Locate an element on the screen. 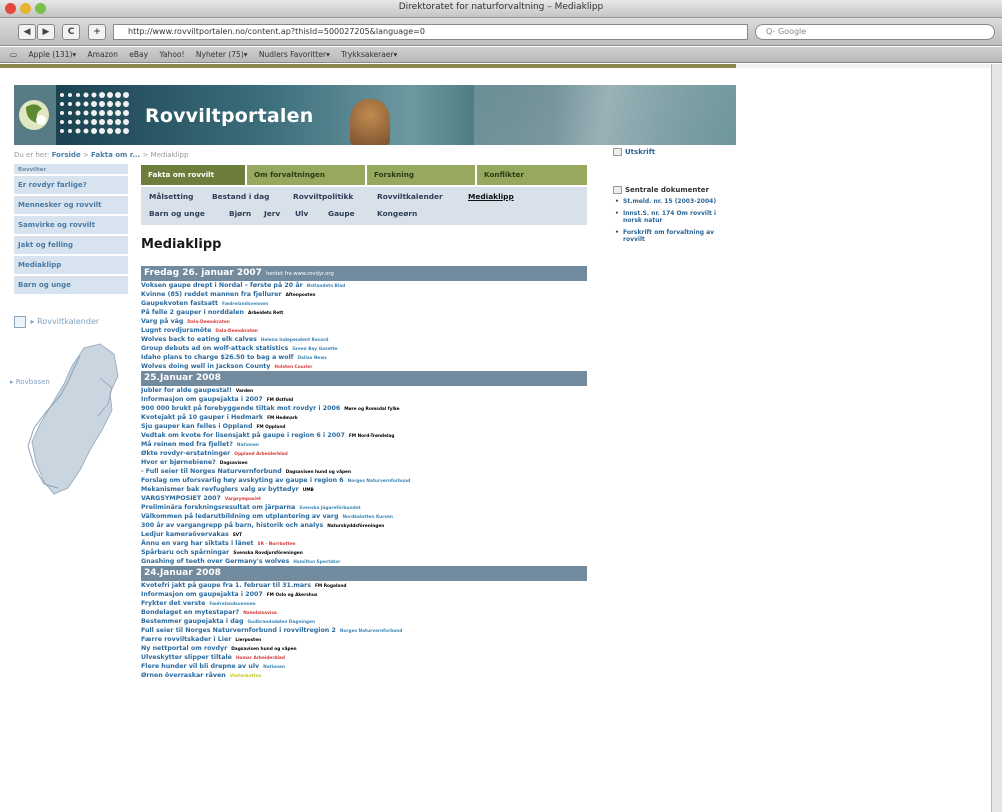  leftnav-item: Jakt og felling is located at coordinates (71, 246).